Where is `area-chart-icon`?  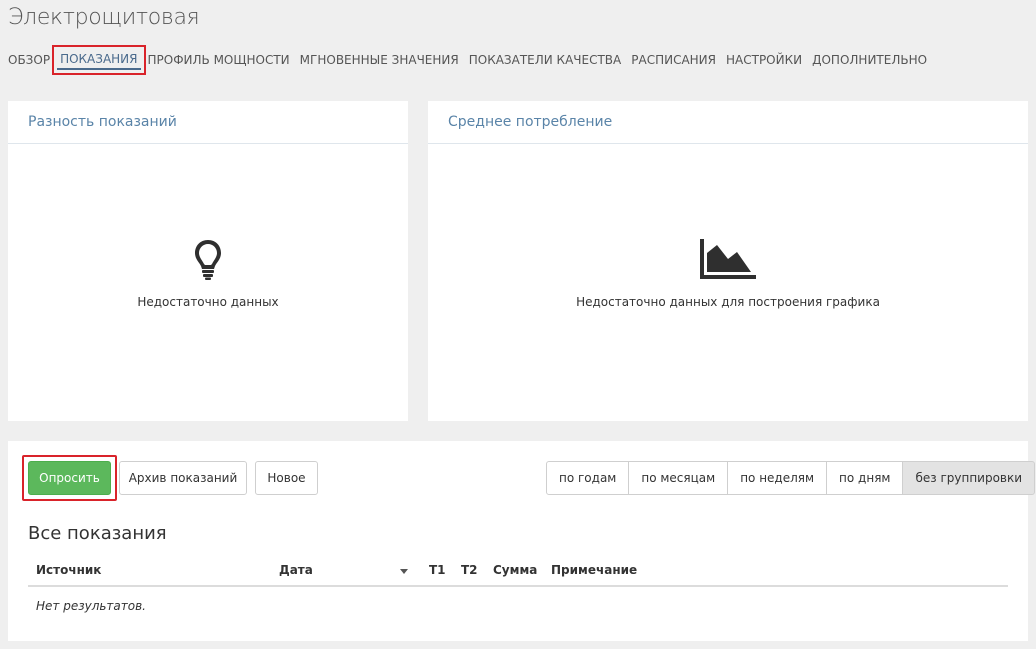 area-chart-icon is located at coordinates (728, 261).